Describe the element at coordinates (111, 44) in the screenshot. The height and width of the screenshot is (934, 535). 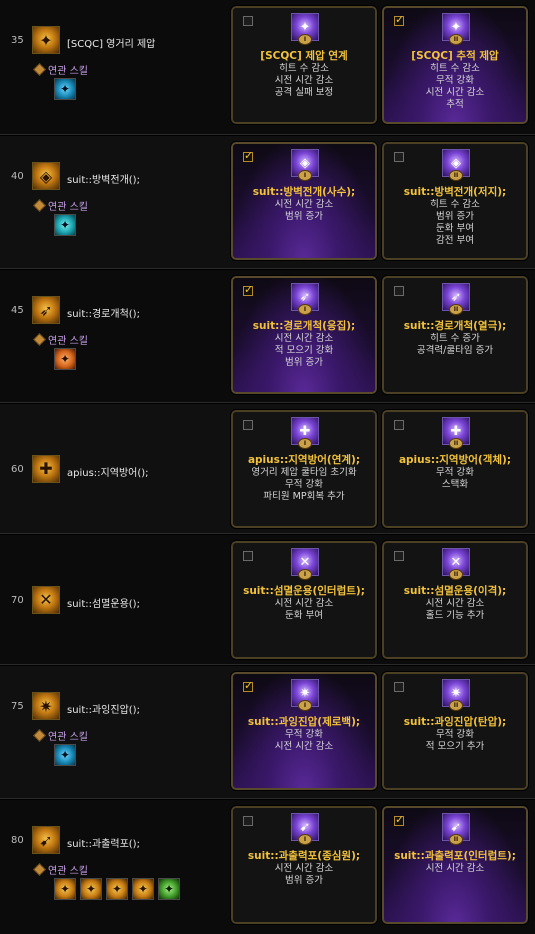
I see `skill-name: [SCQC] 영거리 제압` at that location.